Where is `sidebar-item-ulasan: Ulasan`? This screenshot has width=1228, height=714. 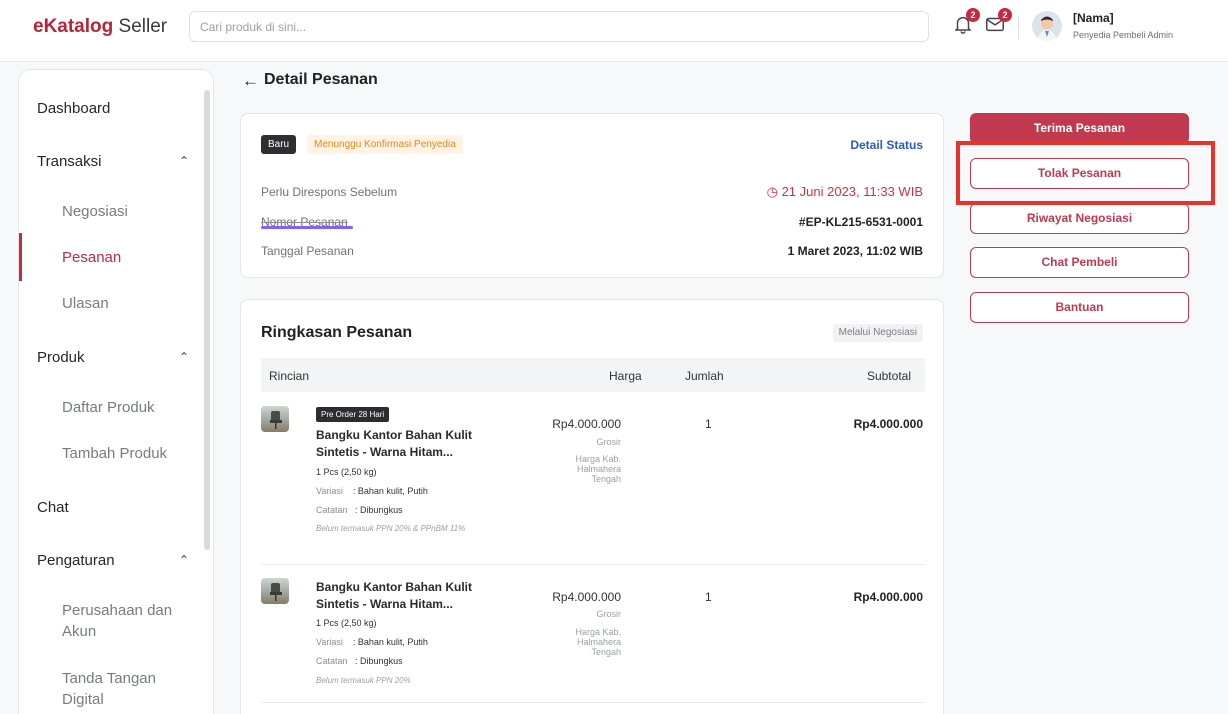 sidebar-item-ulasan: Ulasan is located at coordinates (85, 303).